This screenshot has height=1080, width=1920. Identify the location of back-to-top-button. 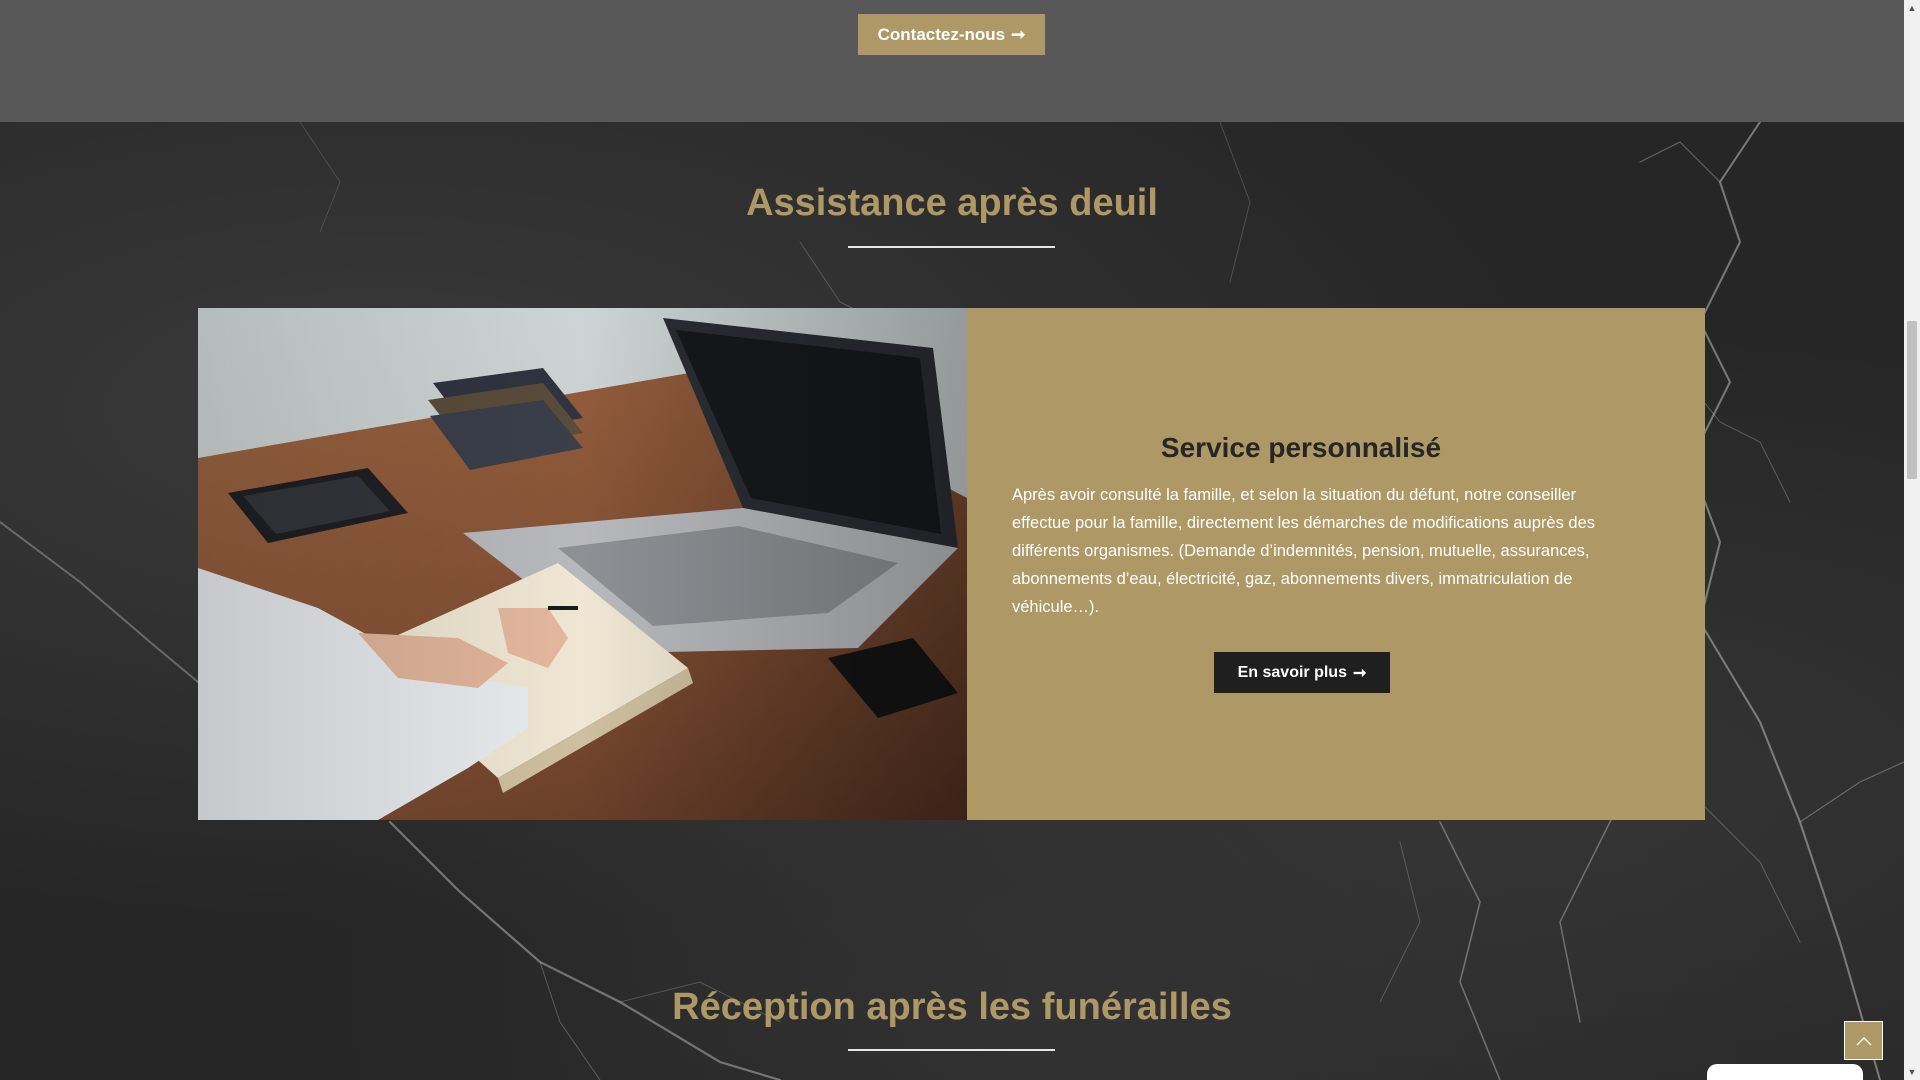
(1863, 1040).